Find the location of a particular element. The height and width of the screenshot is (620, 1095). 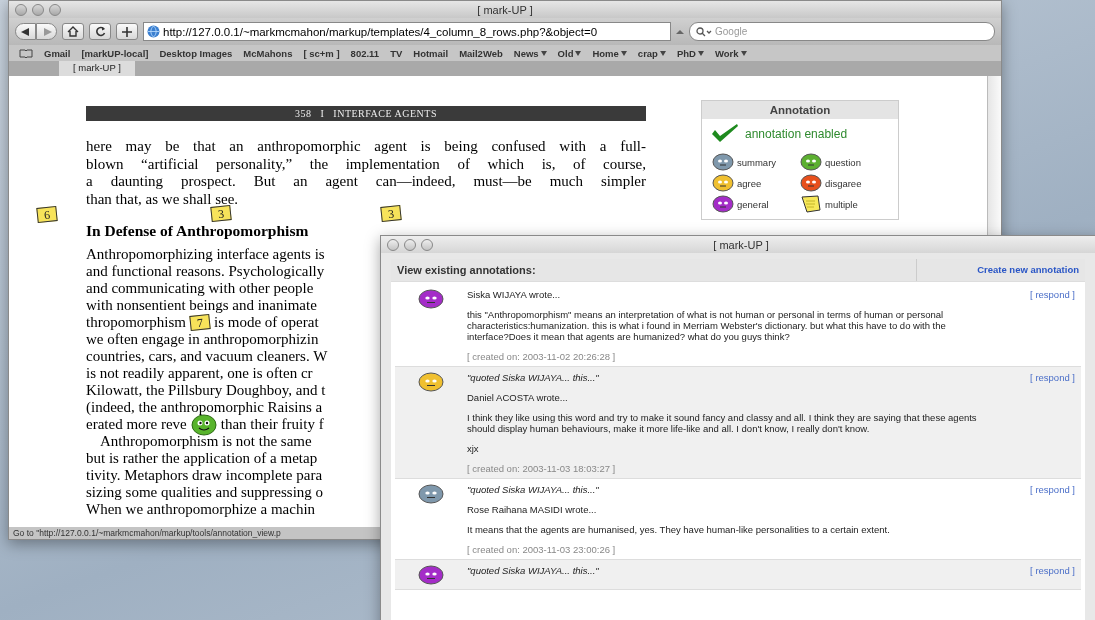

forward-arrow-icon is located at coordinates (47, 31).